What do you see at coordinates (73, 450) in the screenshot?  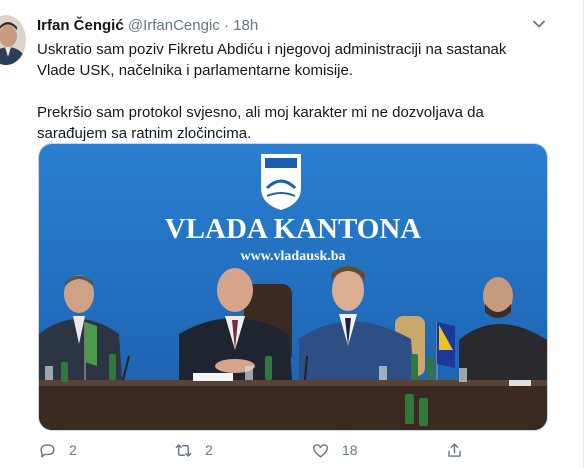 I see `reply-count: 2` at bounding box center [73, 450].